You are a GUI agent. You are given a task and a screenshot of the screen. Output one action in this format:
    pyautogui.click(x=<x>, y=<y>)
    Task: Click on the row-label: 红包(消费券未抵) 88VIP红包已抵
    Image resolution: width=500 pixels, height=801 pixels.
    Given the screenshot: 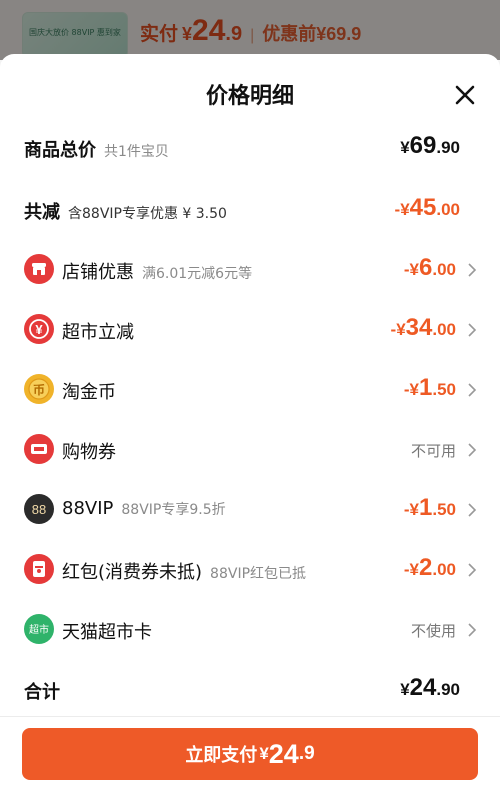 What is the action you would take?
    pyautogui.click(x=184, y=572)
    